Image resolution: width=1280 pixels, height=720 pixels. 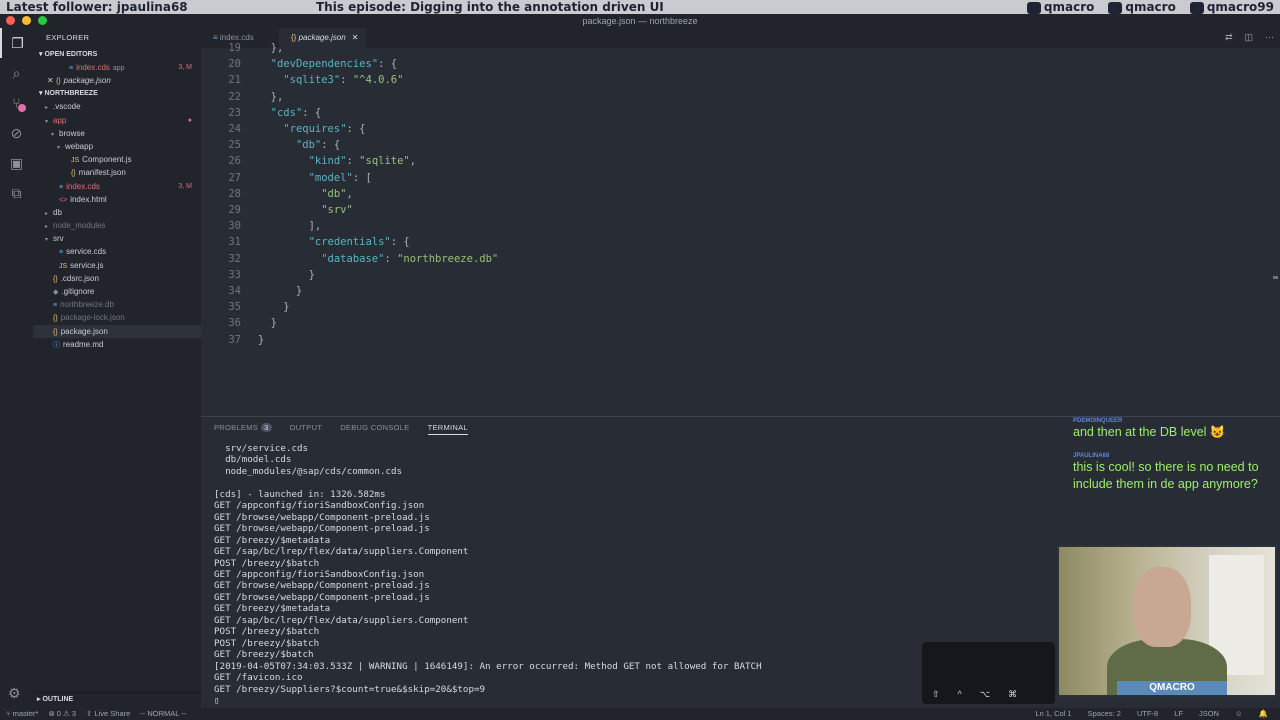 I want to click on branch-indicator: ⑂ master*, so click(x=22, y=714).